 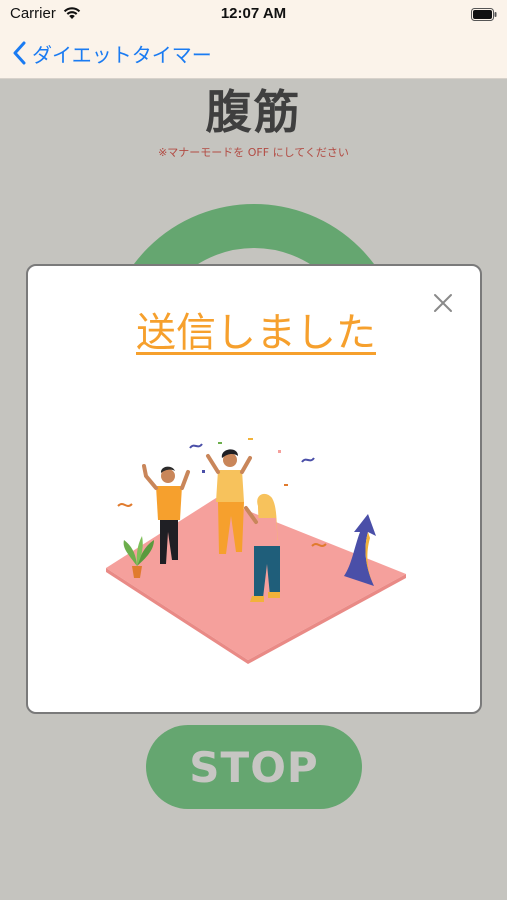 I want to click on back-button: ダイエットタイマー, so click(x=112, y=53).